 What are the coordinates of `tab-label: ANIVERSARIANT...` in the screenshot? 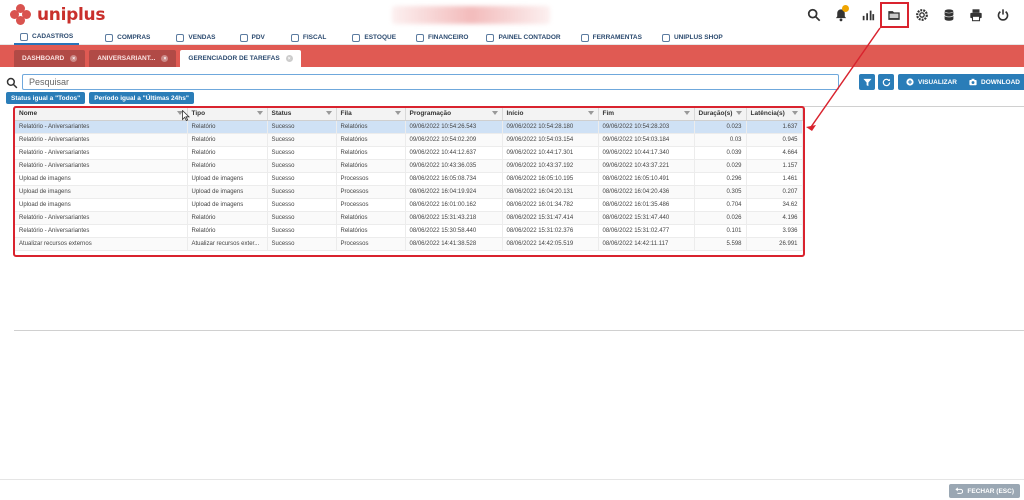 It's located at (126, 58).